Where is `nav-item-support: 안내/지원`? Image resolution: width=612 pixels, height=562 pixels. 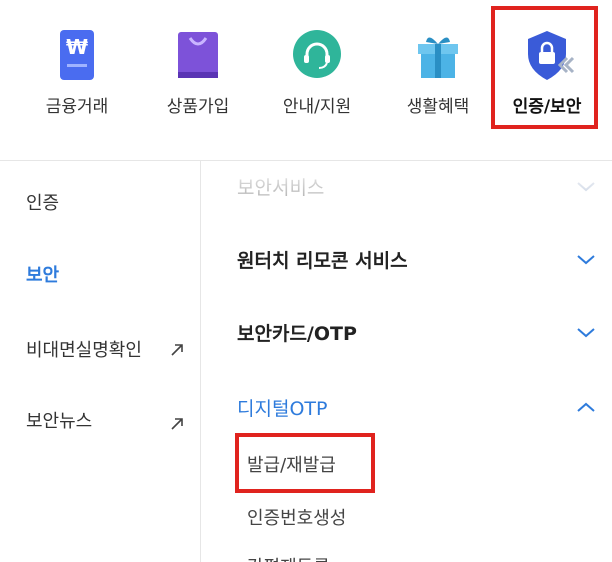 nav-item-support: 안내/지원 is located at coordinates (317, 70).